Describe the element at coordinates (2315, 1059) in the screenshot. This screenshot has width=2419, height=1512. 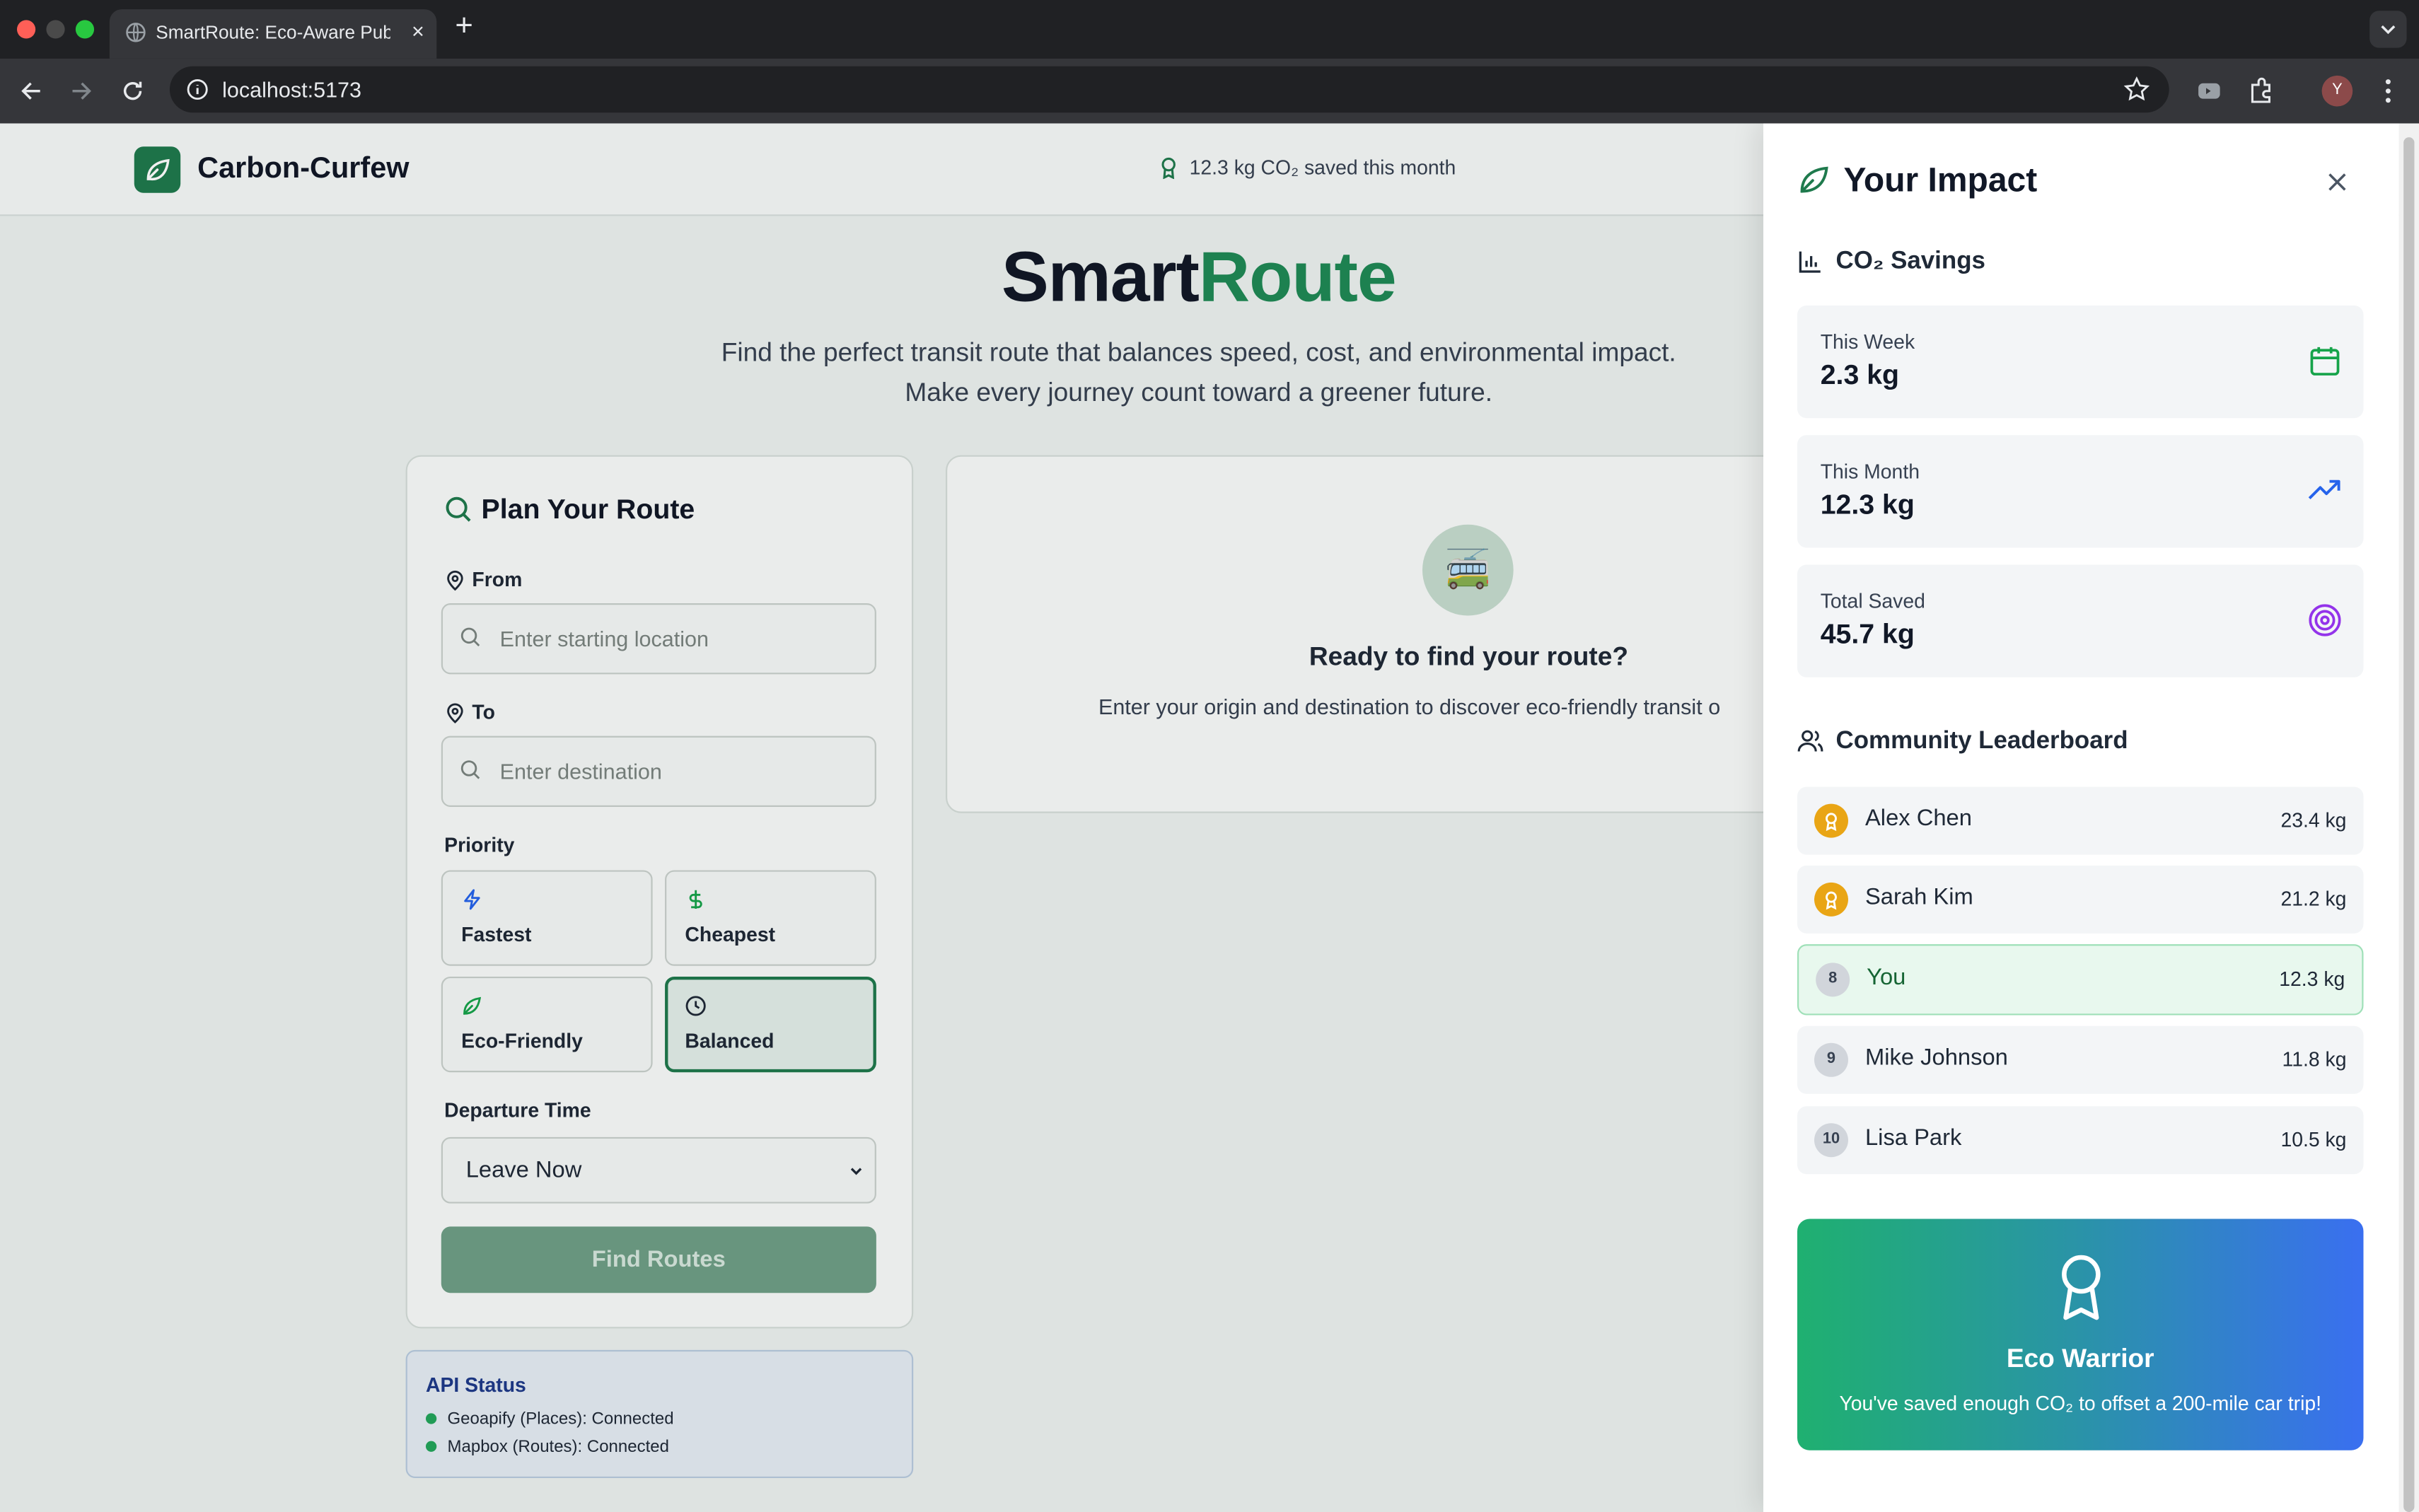
I see `leaderboard-value: 11.8 kg` at that location.